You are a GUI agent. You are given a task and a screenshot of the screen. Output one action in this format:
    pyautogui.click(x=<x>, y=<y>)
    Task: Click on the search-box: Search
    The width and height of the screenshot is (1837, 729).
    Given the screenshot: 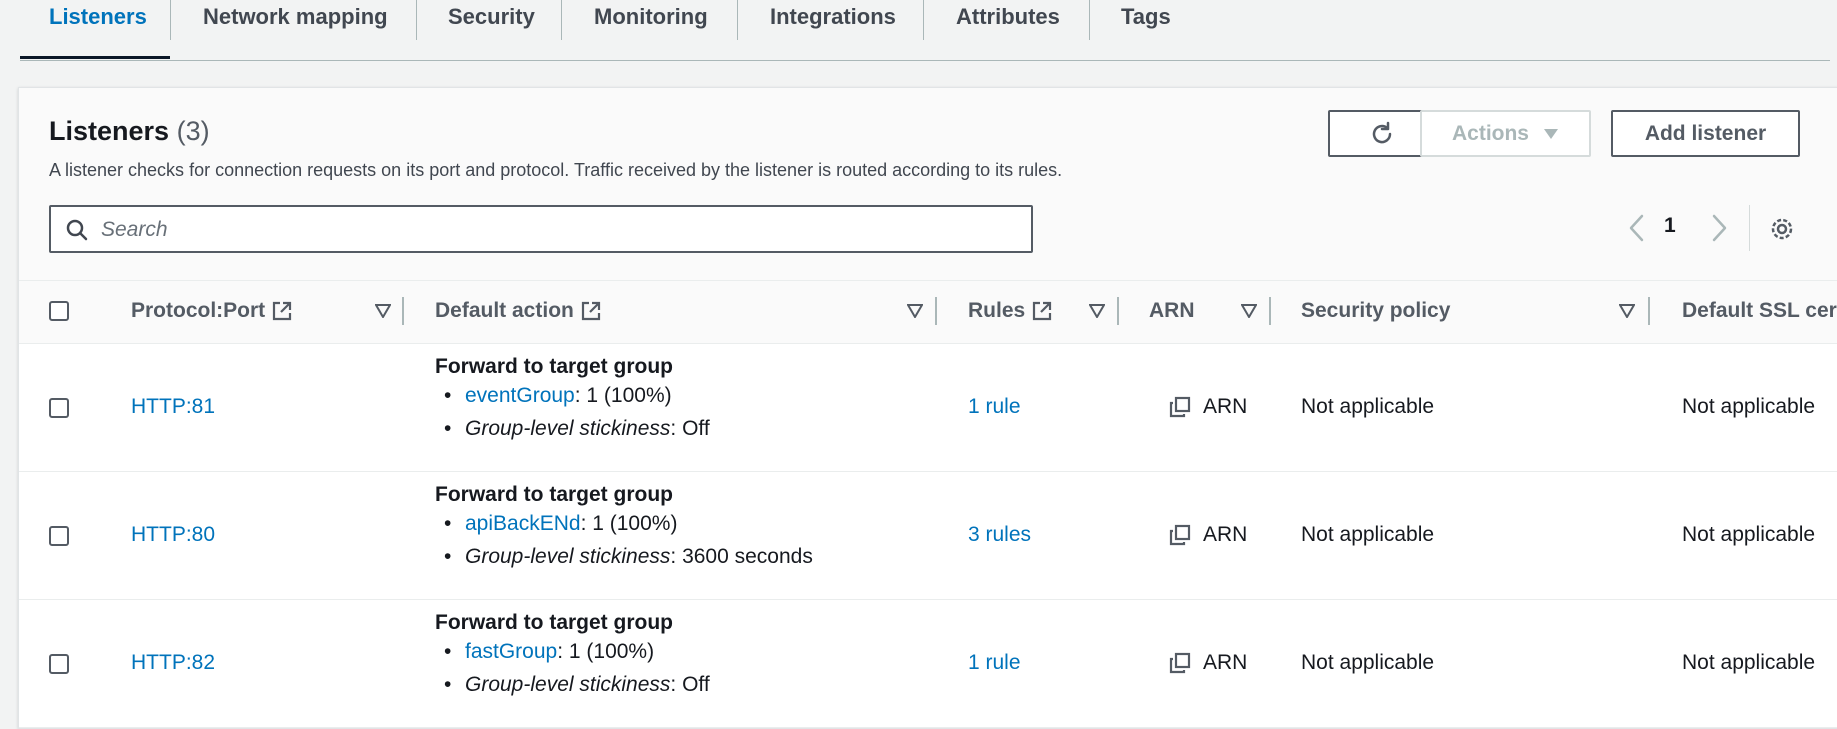 What is the action you would take?
    pyautogui.click(x=541, y=229)
    